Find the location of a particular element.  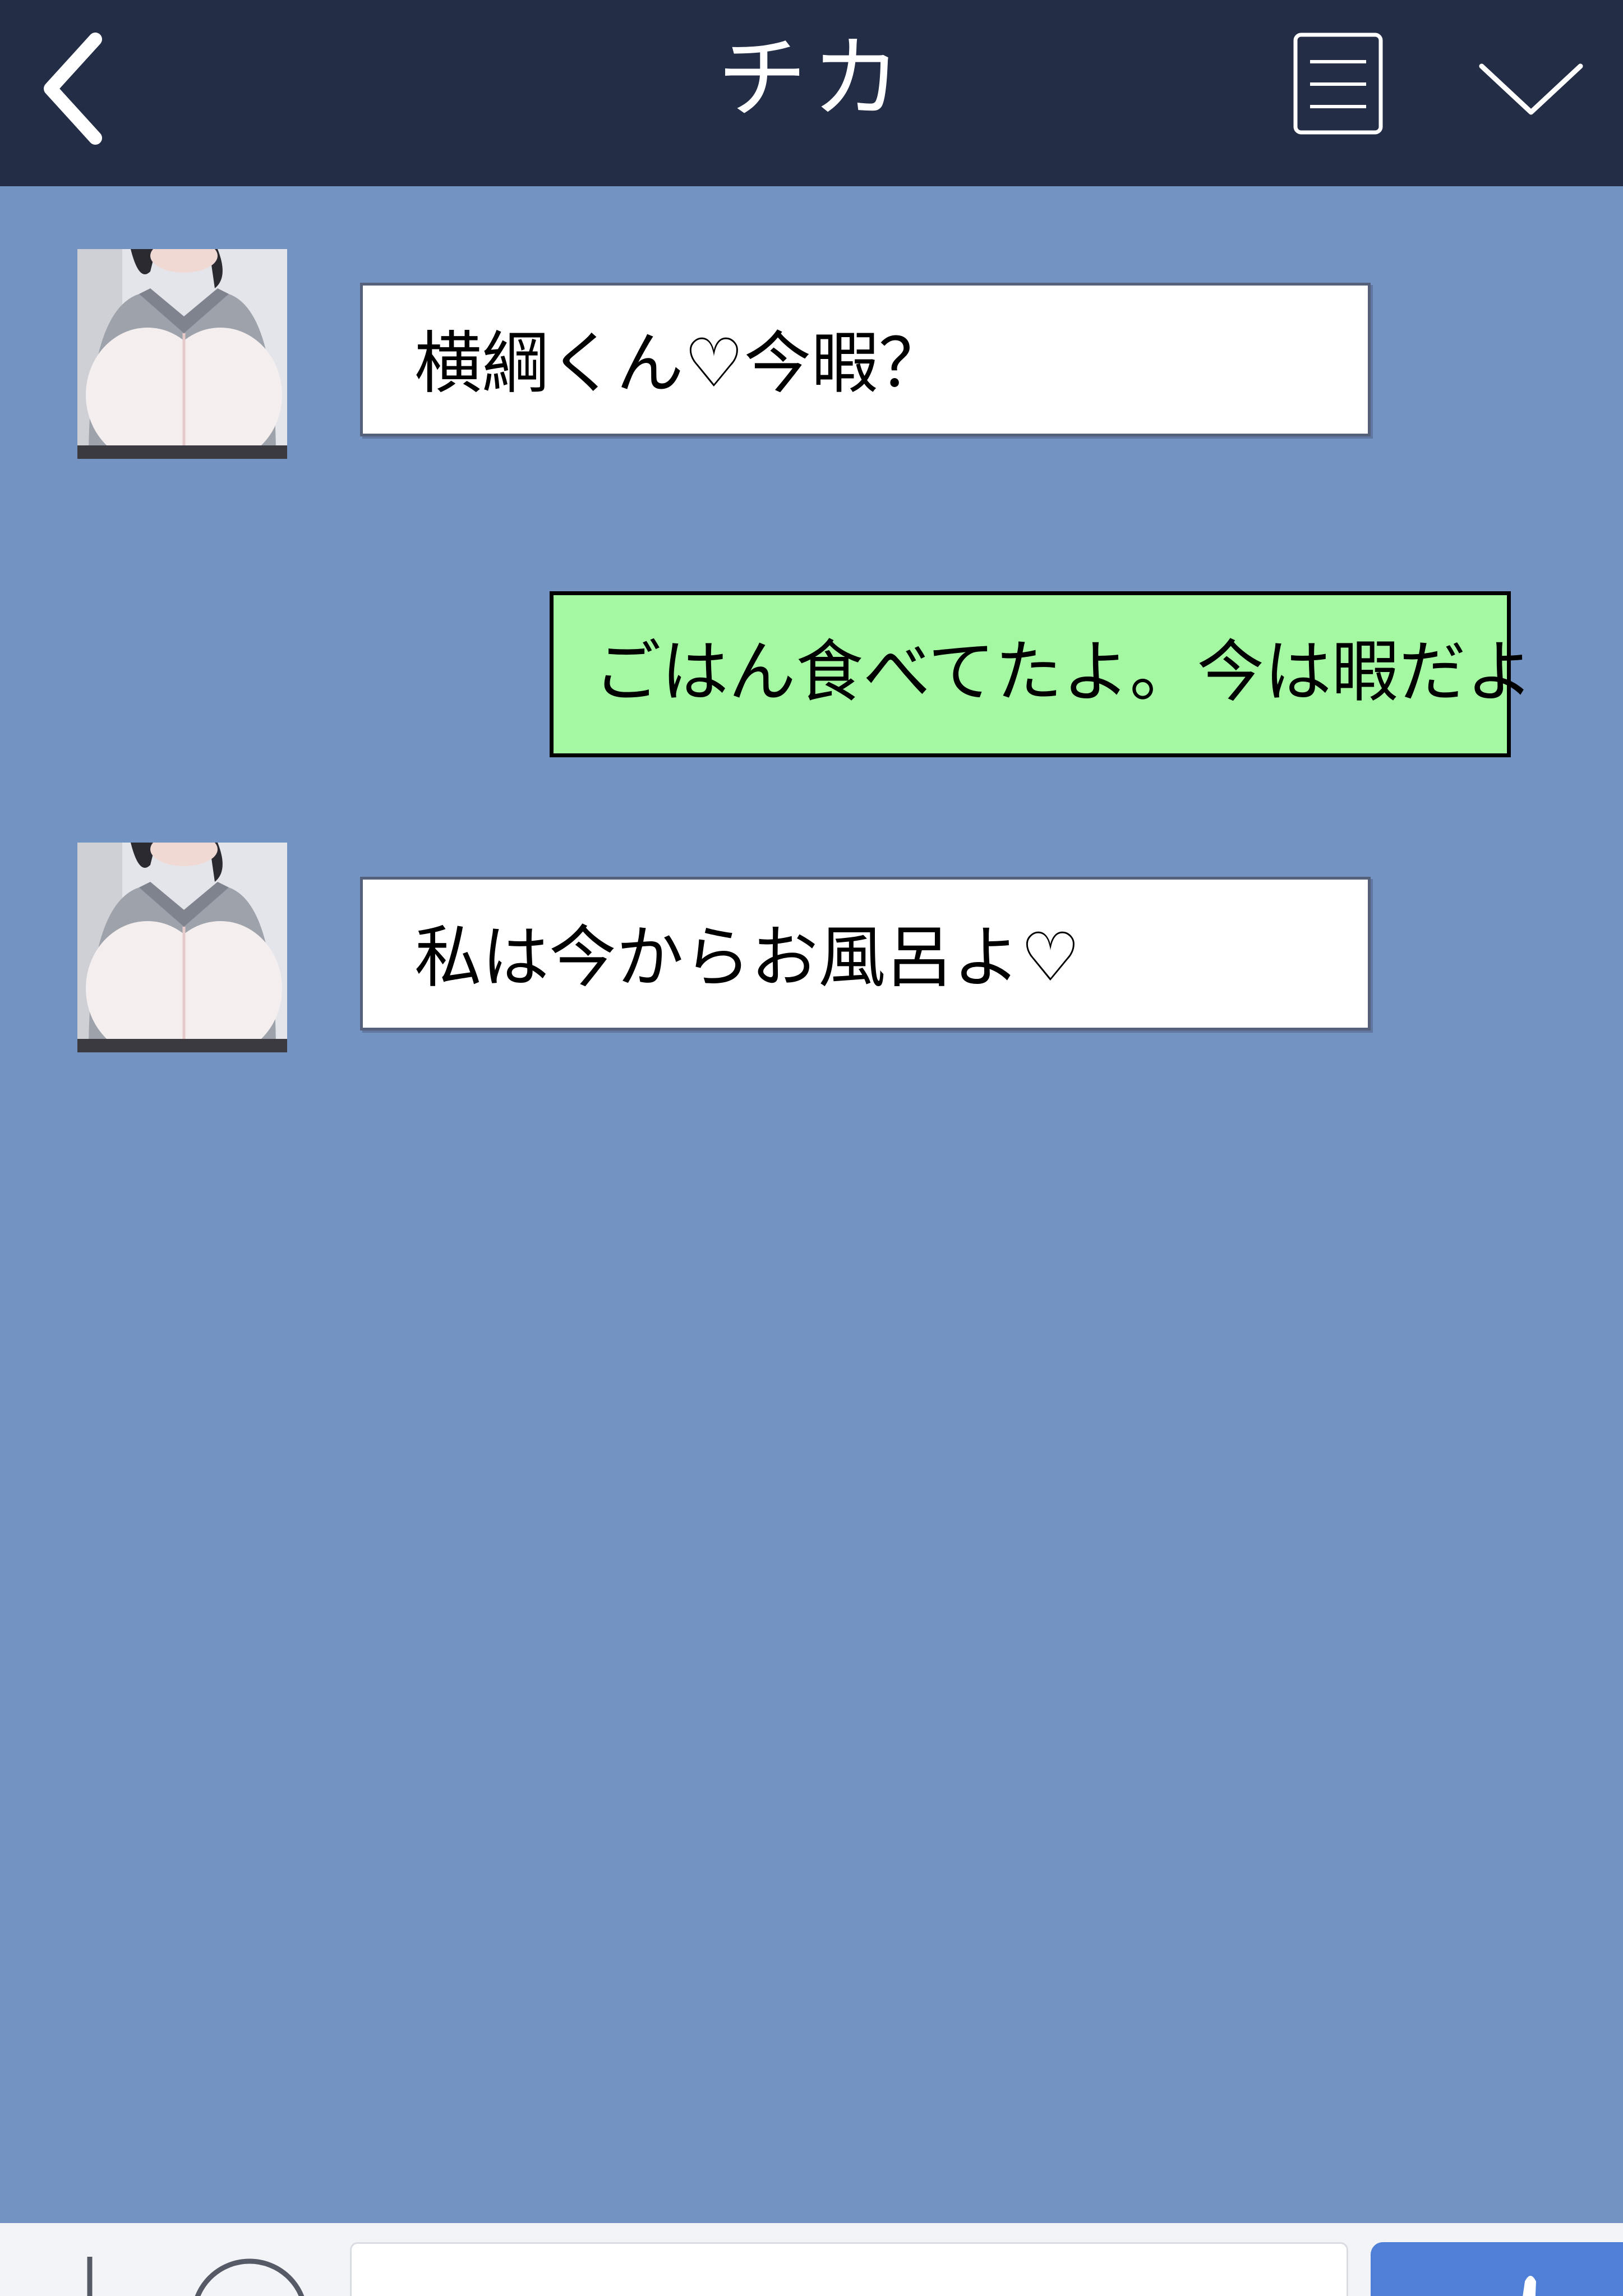

message-bubble-incoming: 横綱くん♡今暇？ is located at coordinates (865, 359).